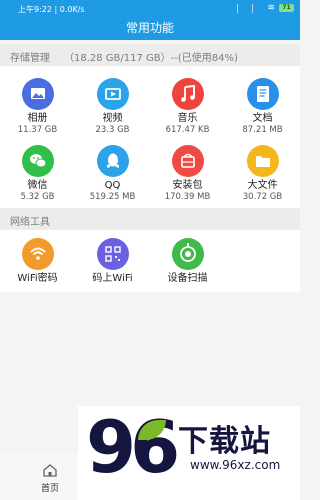 This screenshot has height=500, width=320. I want to click on storage-item-large-files: 大文件 30.72 GB, so click(262, 173).